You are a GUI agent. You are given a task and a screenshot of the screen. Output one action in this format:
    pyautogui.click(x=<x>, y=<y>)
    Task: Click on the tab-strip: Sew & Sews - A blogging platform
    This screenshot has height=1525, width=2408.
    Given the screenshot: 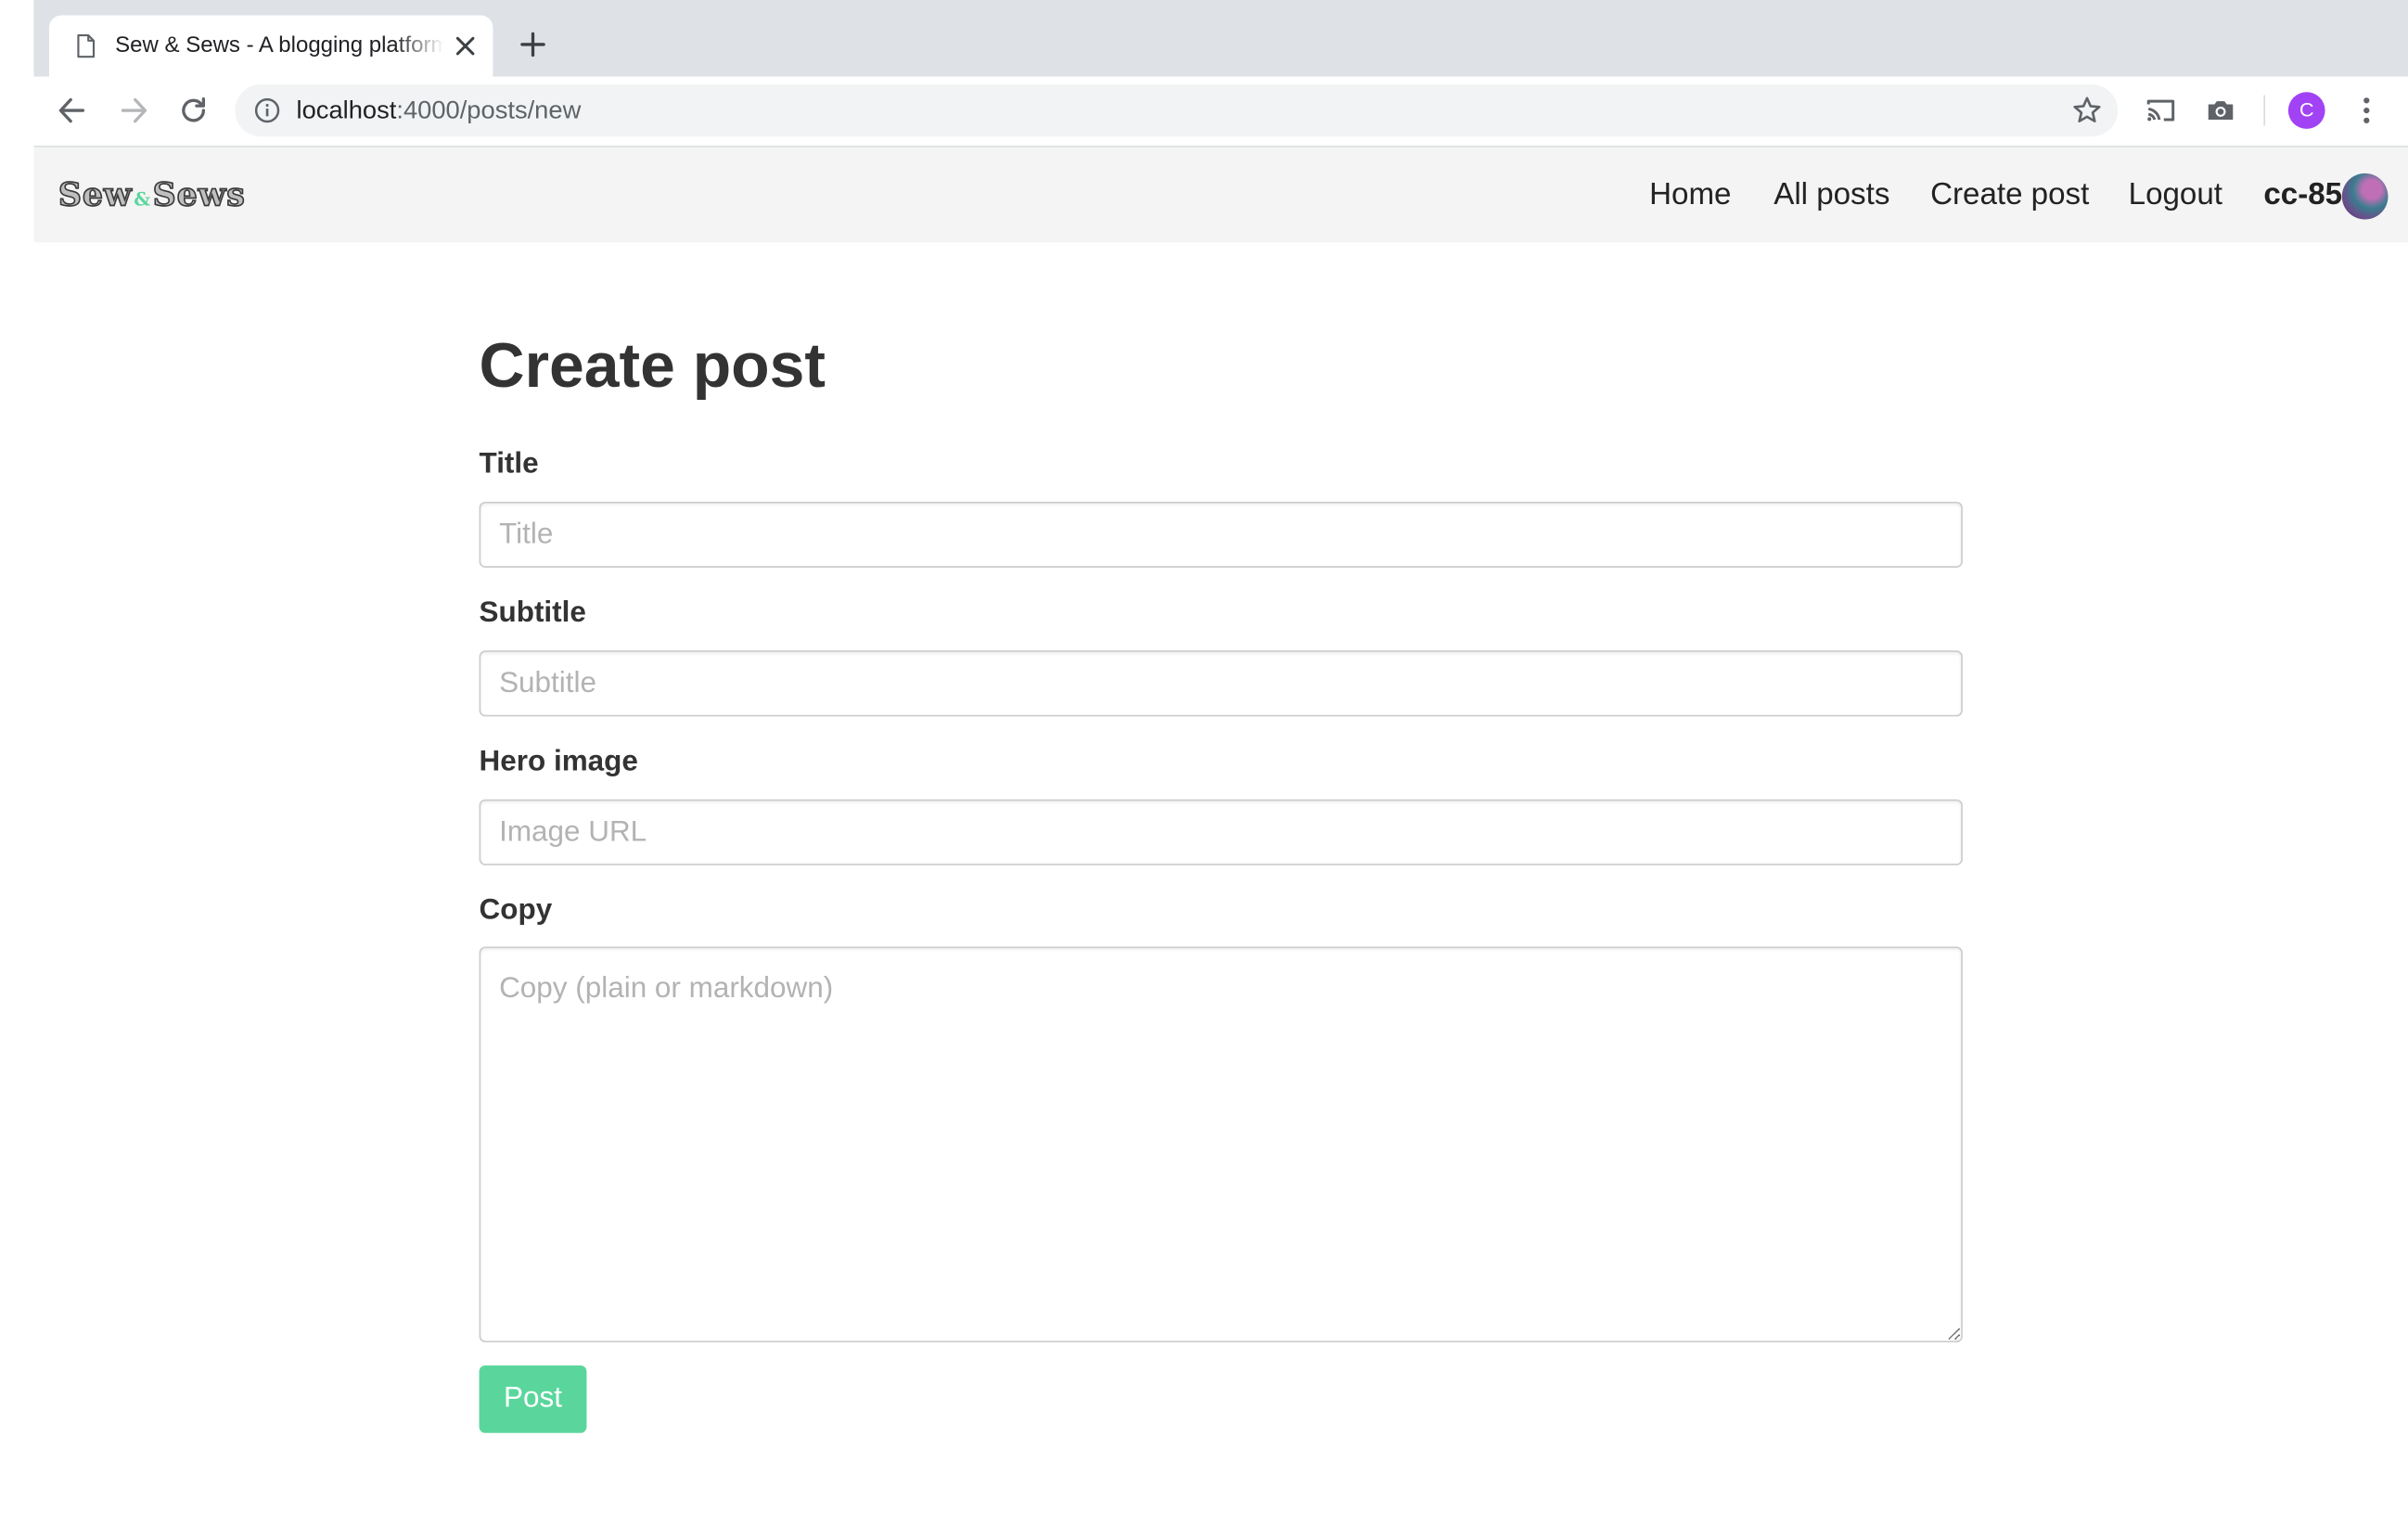 What is the action you would take?
    pyautogui.click(x=1220, y=39)
    